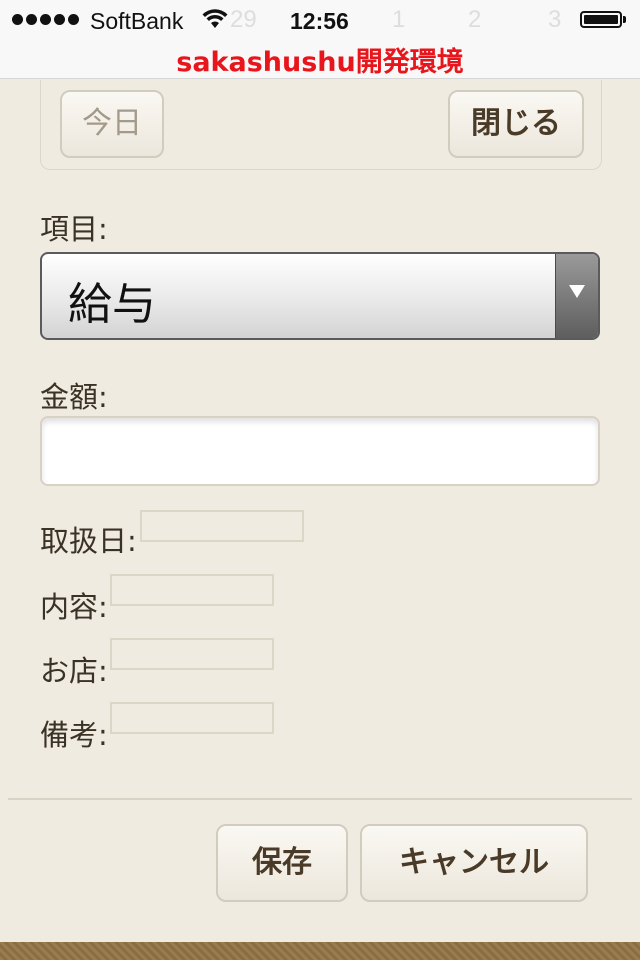 This screenshot has height=960, width=640. Describe the element at coordinates (192, 718) in the screenshot. I see `note-field` at that location.